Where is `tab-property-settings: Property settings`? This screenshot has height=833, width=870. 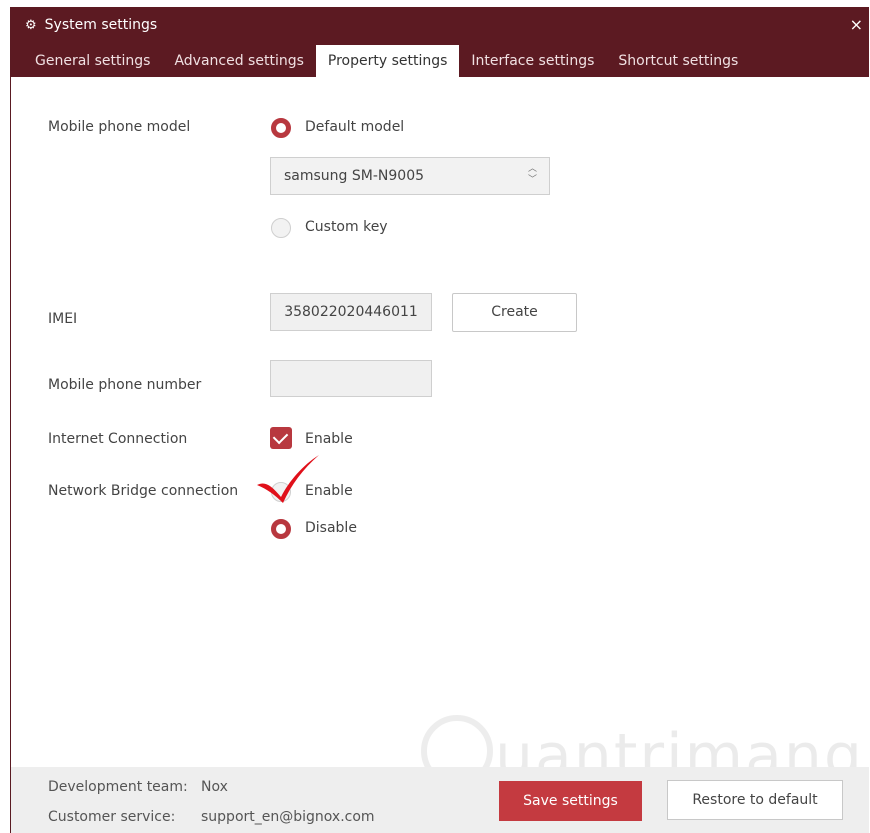 tab-property-settings: Property settings is located at coordinates (387, 61).